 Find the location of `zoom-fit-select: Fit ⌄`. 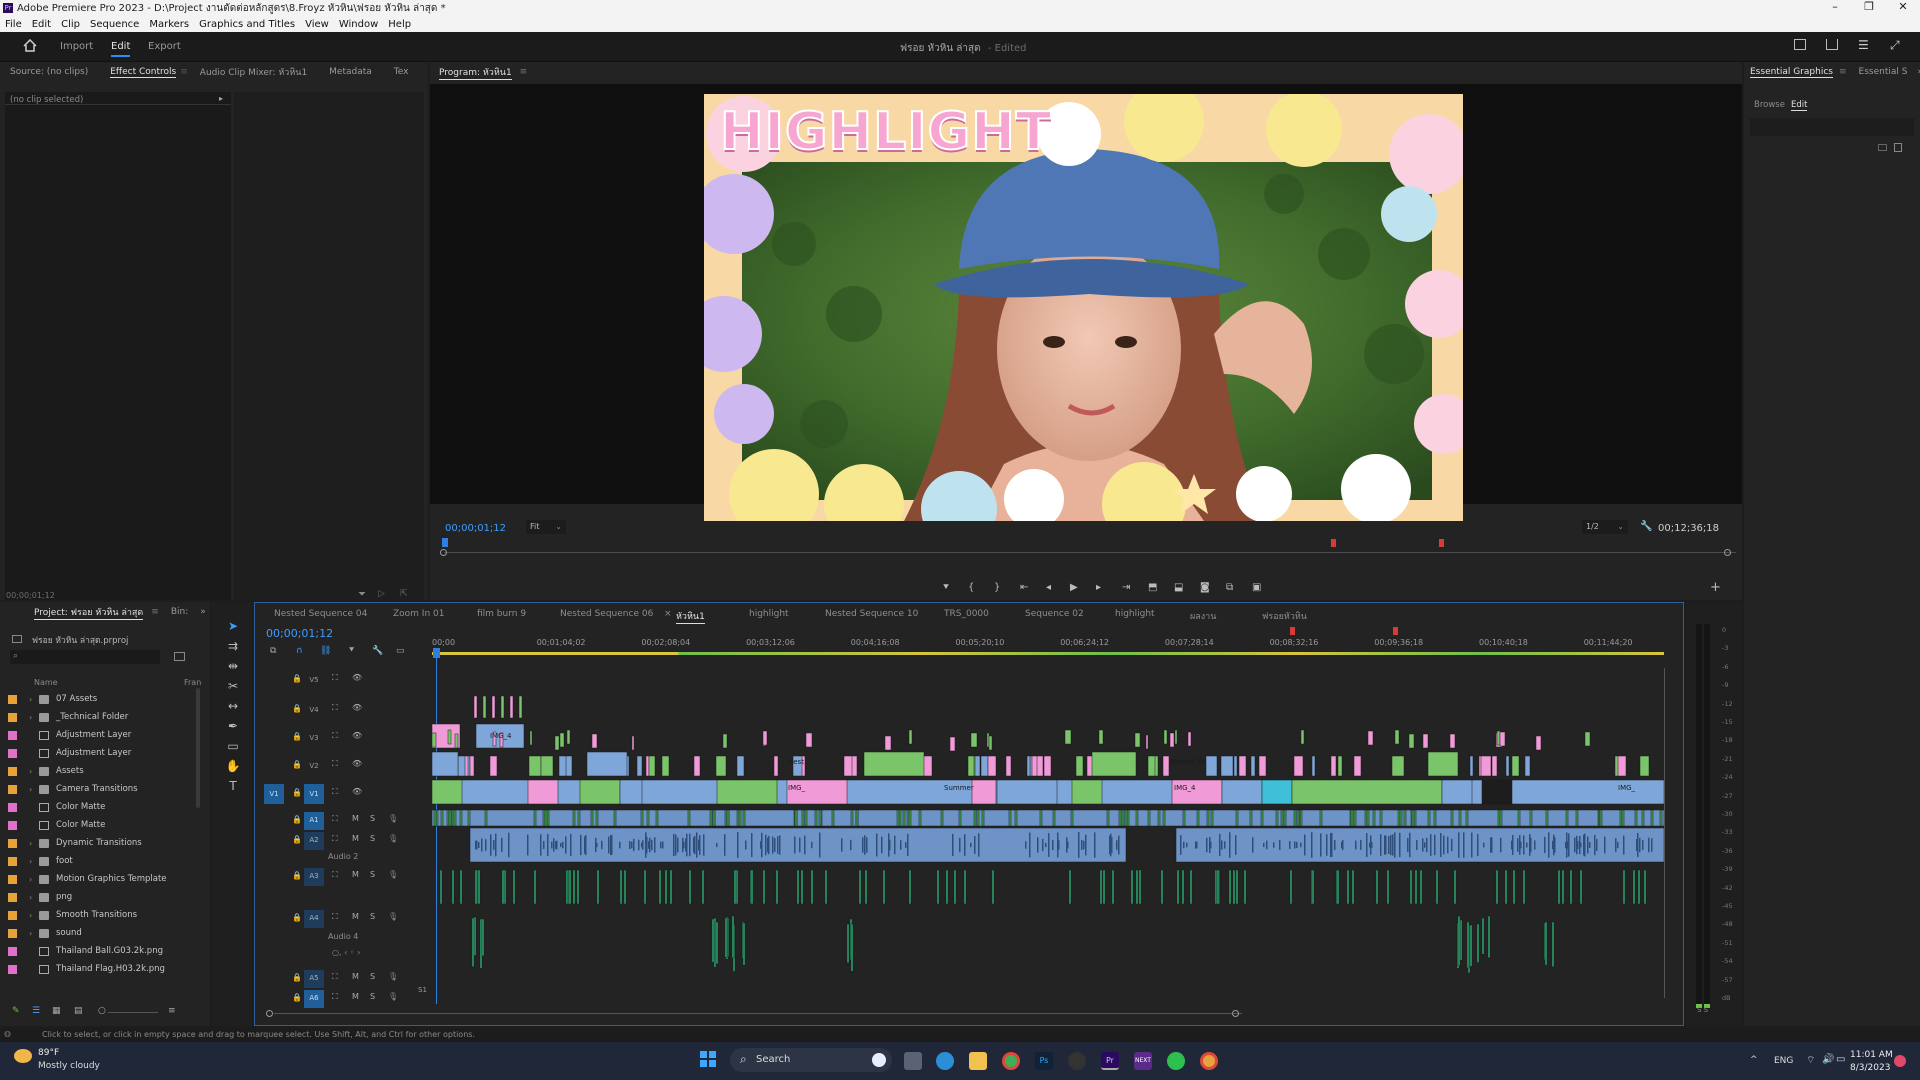

zoom-fit-select: Fit ⌄ is located at coordinates (546, 527).